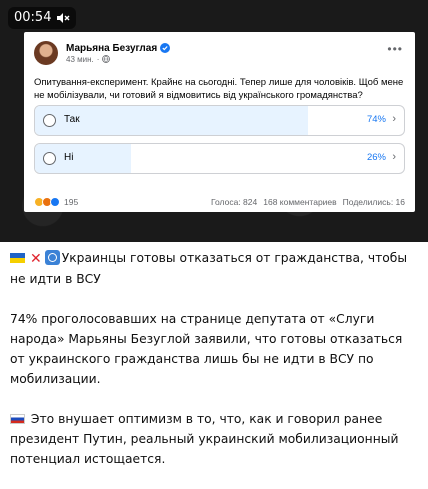 The width and height of the screenshot is (428, 489). Describe the element at coordinates (69, 157) in the screenshot. I see `poll-option-label: Ні` at that location.